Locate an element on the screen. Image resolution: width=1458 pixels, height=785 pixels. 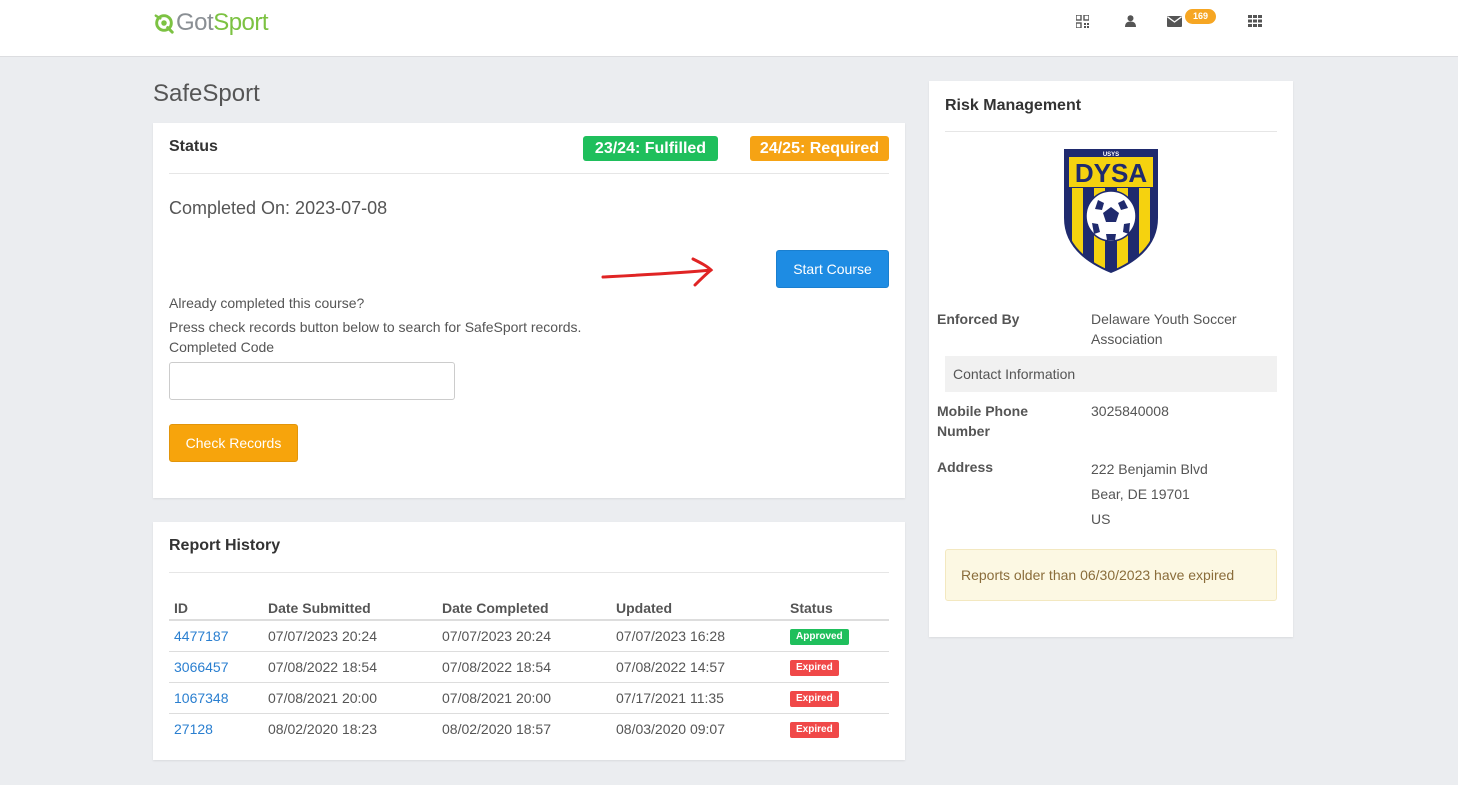
col-date-submitted: Date Submitted is located at coordinates (350, 606).